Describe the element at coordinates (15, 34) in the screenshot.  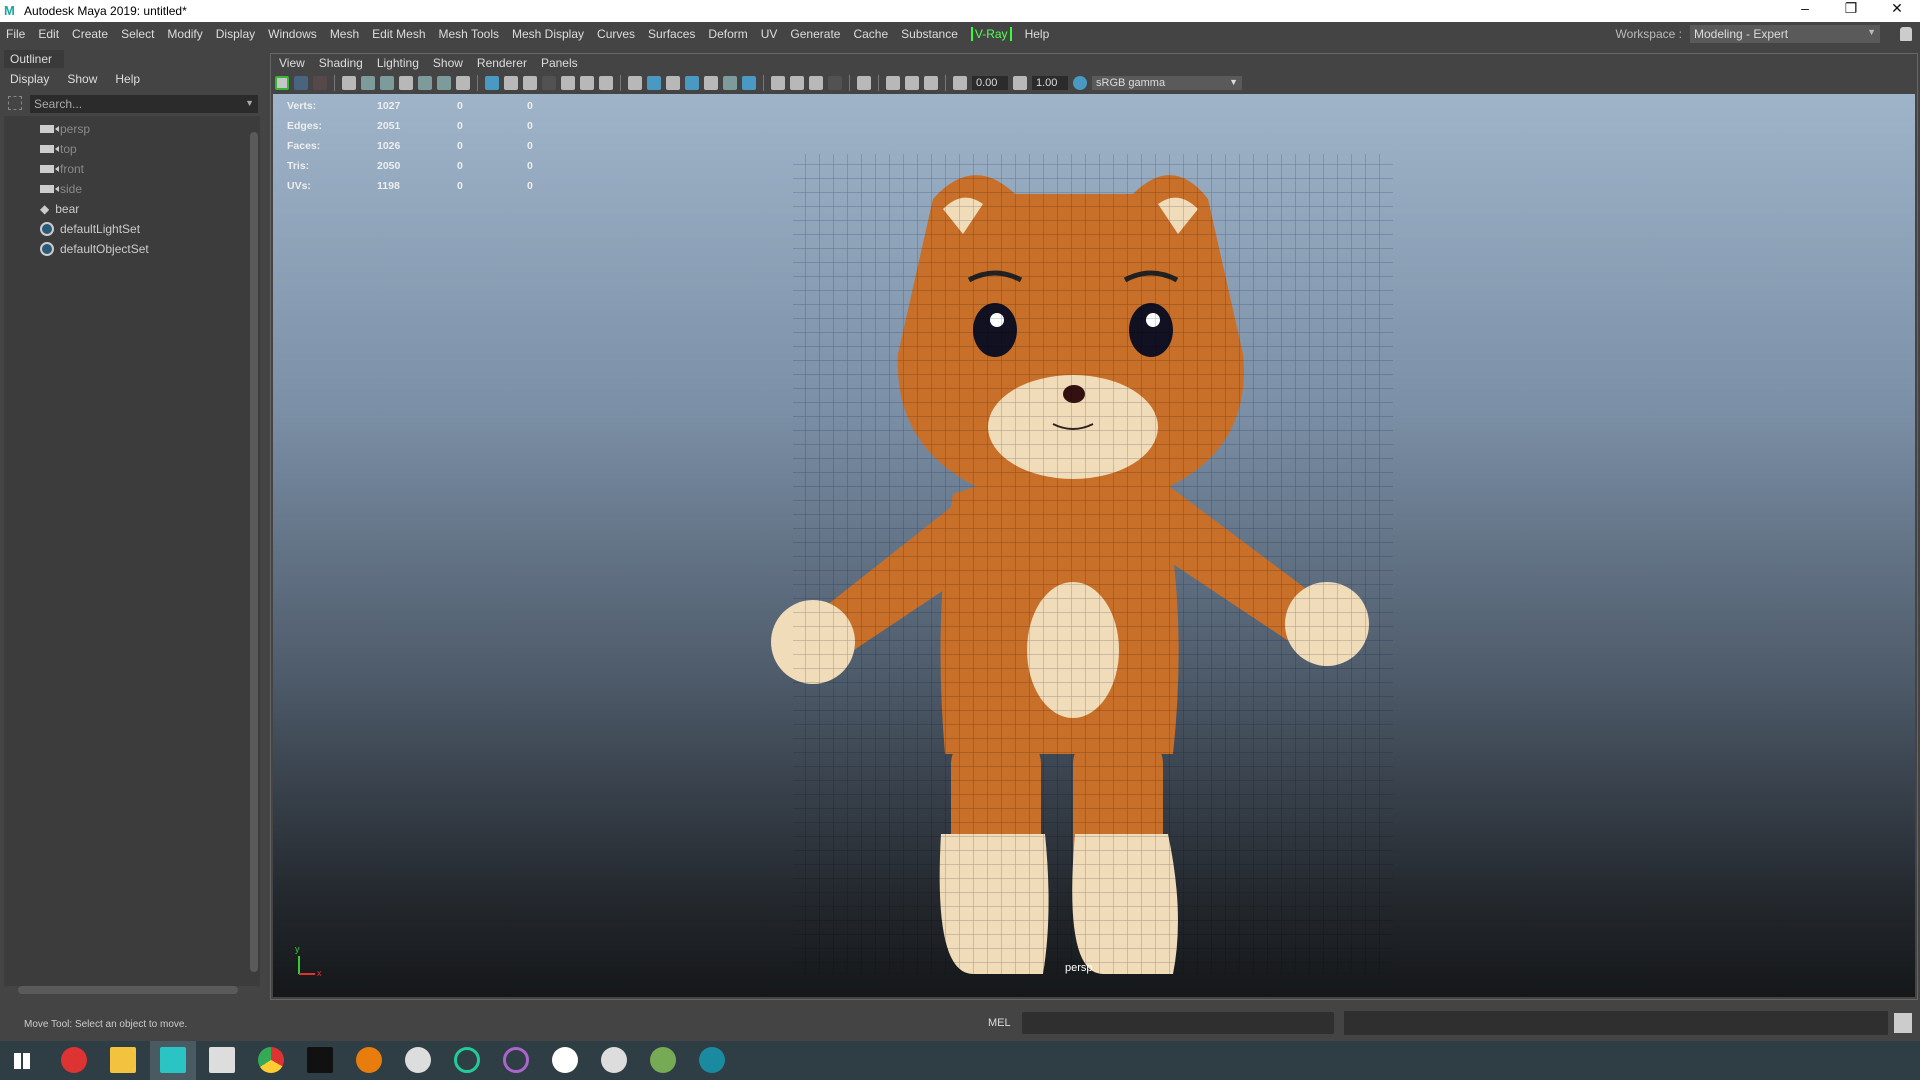
I see `menu-file: File` at that location.